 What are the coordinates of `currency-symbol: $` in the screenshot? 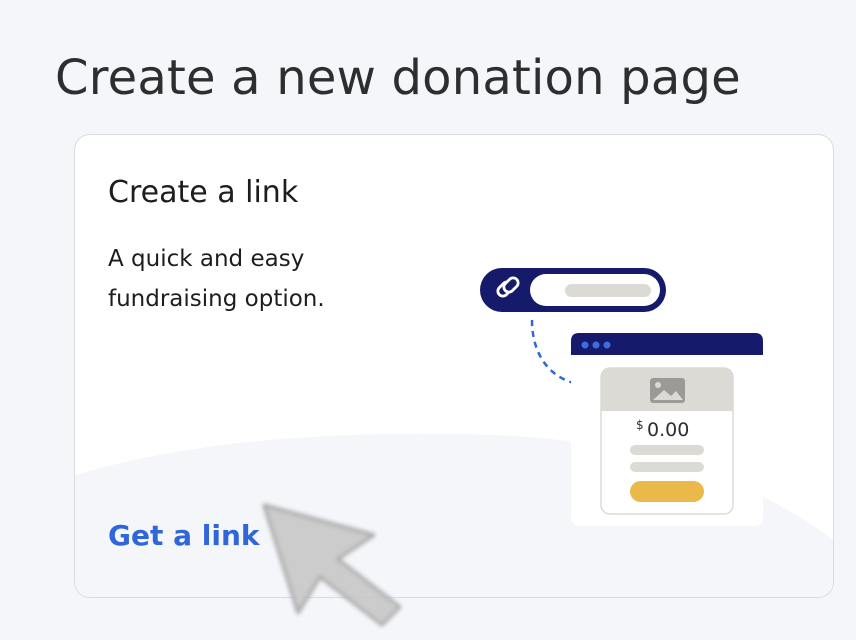 It's located at (640, 425).